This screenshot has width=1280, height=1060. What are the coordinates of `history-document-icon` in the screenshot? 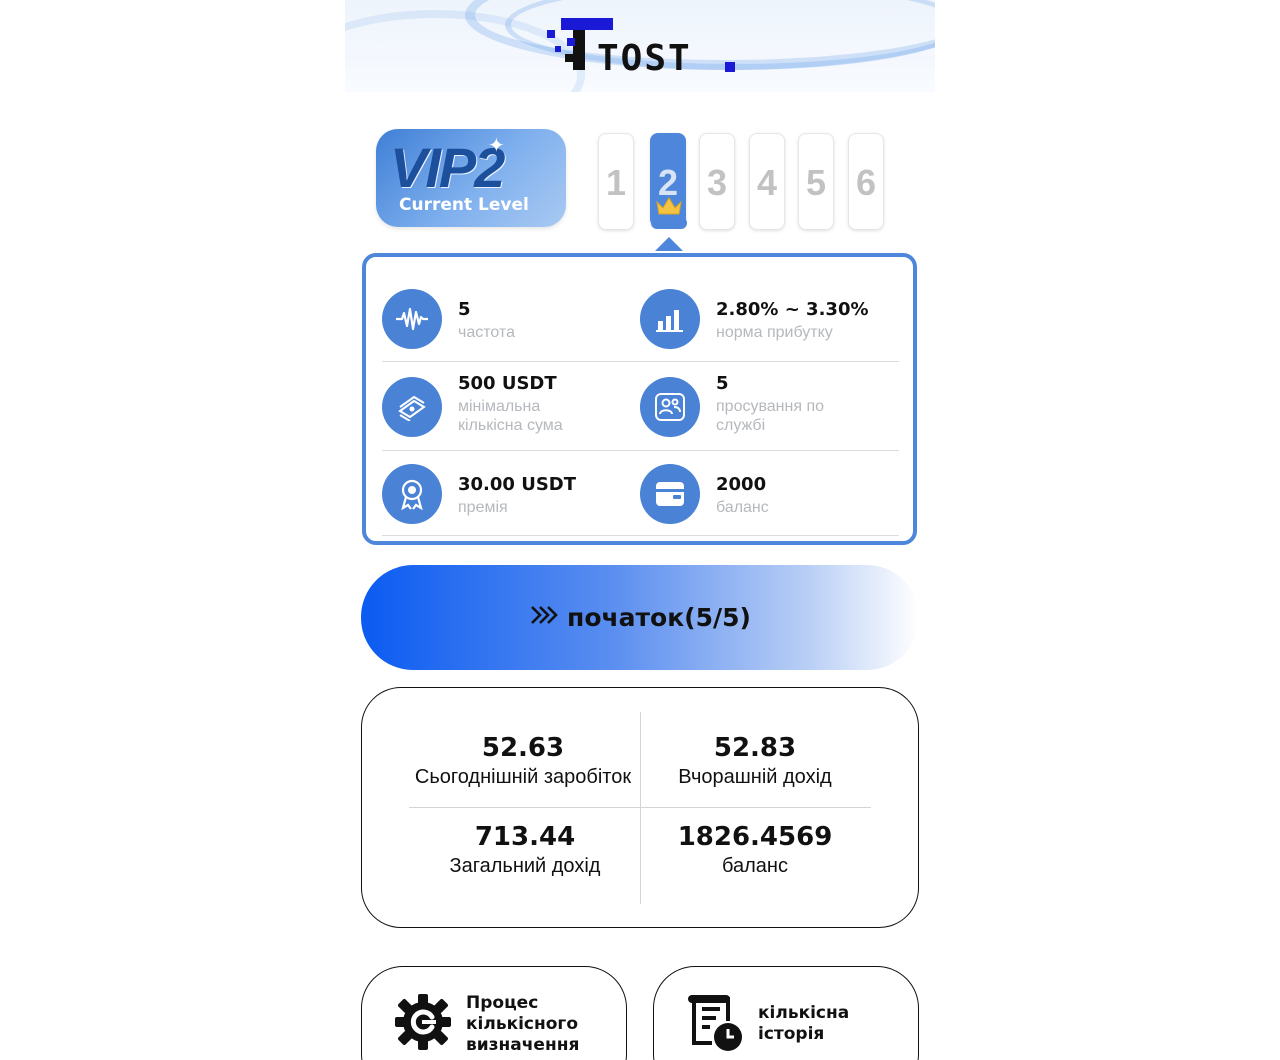 It's located at (715, 1022).